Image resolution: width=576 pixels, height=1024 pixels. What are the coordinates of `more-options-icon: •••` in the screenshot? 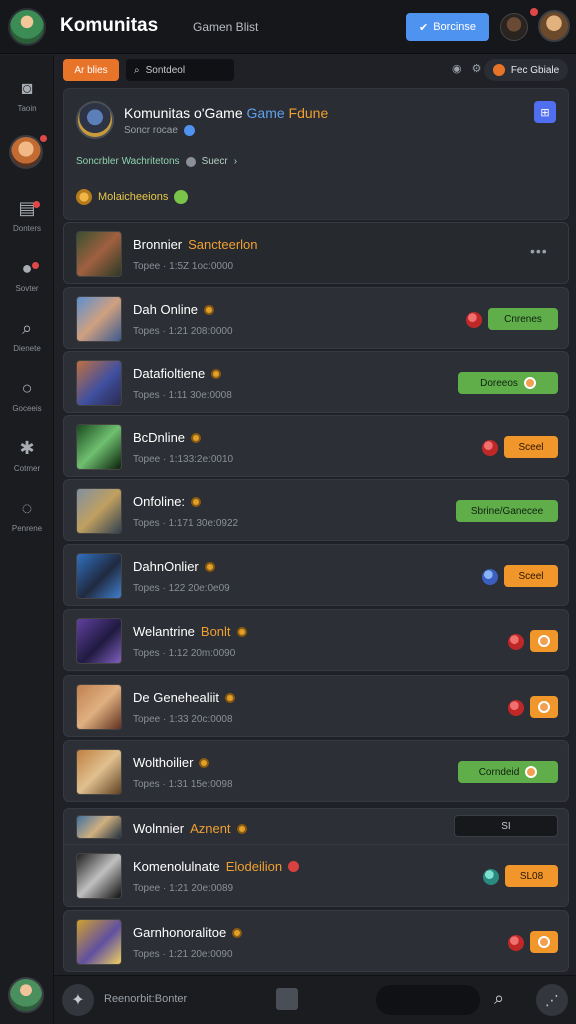 It's located at (539, 251).